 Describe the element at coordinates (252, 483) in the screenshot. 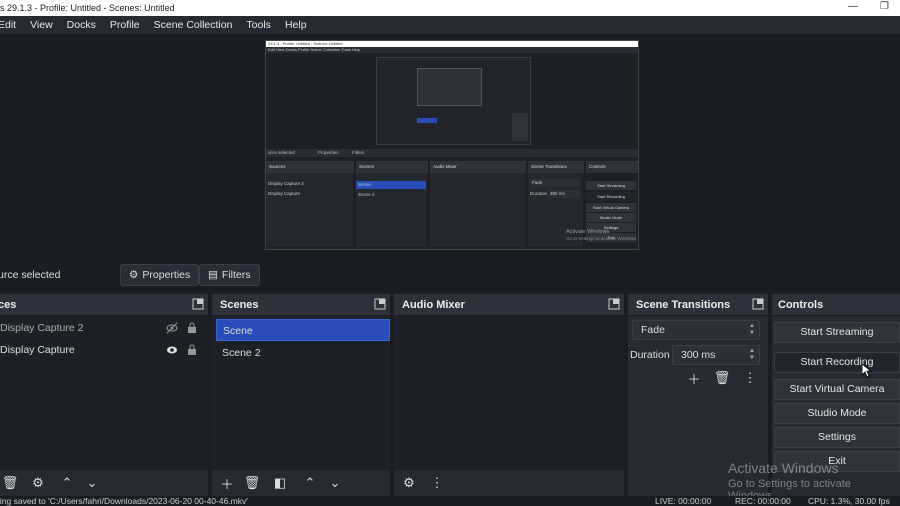

I see `remove-scene-icon: 🗑` at that location.